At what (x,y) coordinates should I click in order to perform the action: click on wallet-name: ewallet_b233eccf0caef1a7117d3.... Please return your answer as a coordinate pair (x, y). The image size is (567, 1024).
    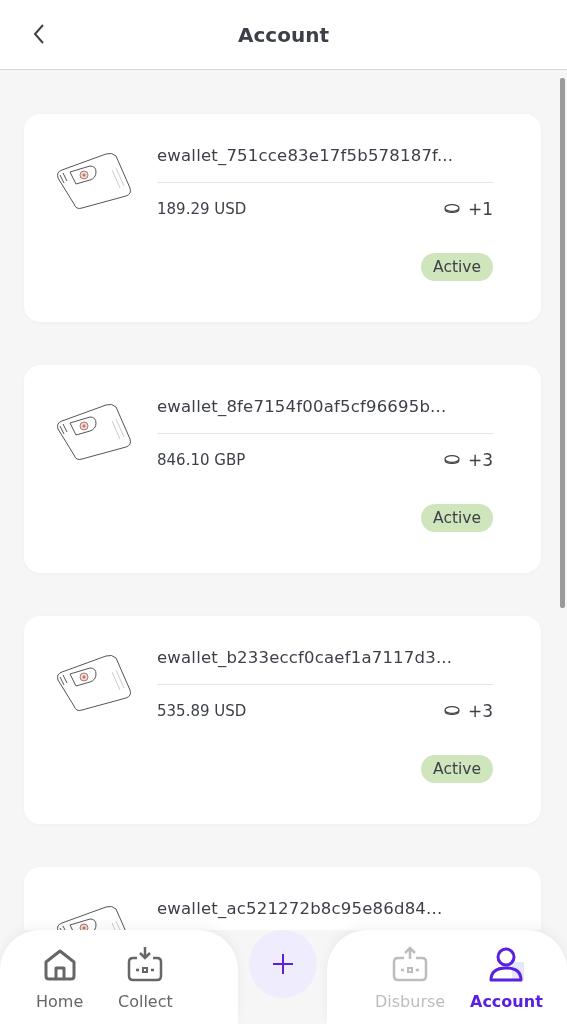
    Looking at the image, I should click on (305, 658).